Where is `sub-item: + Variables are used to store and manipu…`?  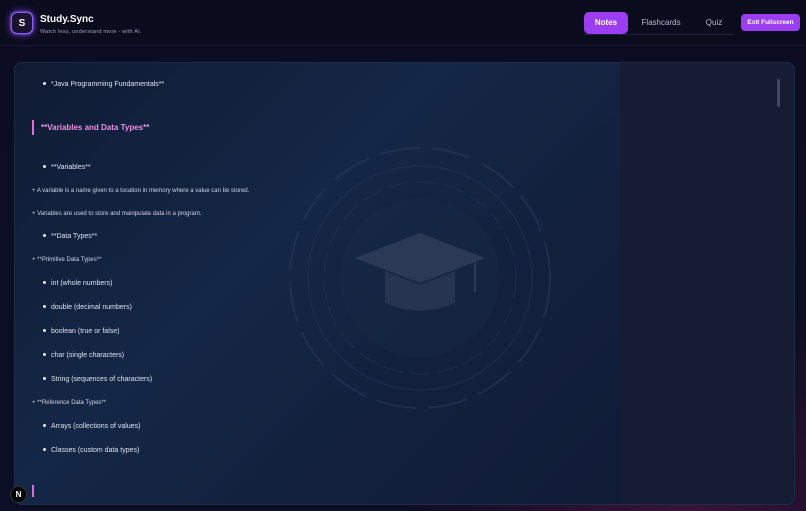 sub-item: + Variables are used to store and manipu… is located at coordinates (117, 214).